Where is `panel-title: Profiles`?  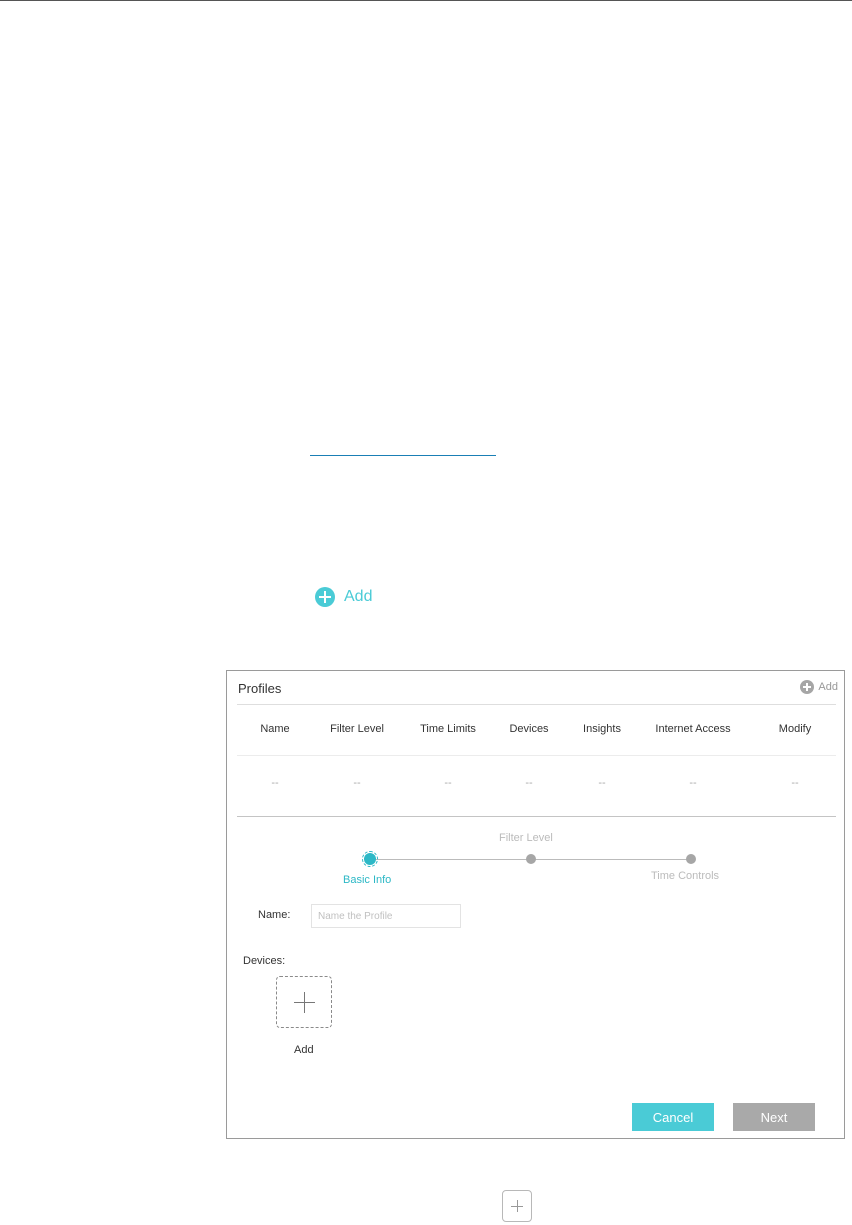
panel-title: Profiles is located at coordinates (260, 688).